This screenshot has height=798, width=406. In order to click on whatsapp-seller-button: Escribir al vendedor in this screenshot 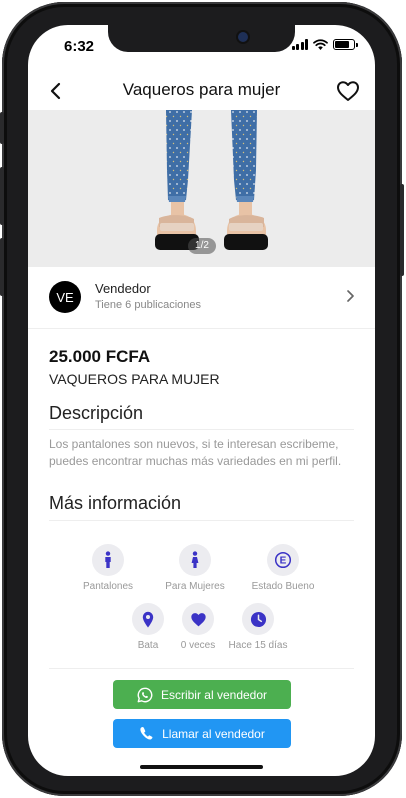, I will do `click(202, 694)`.